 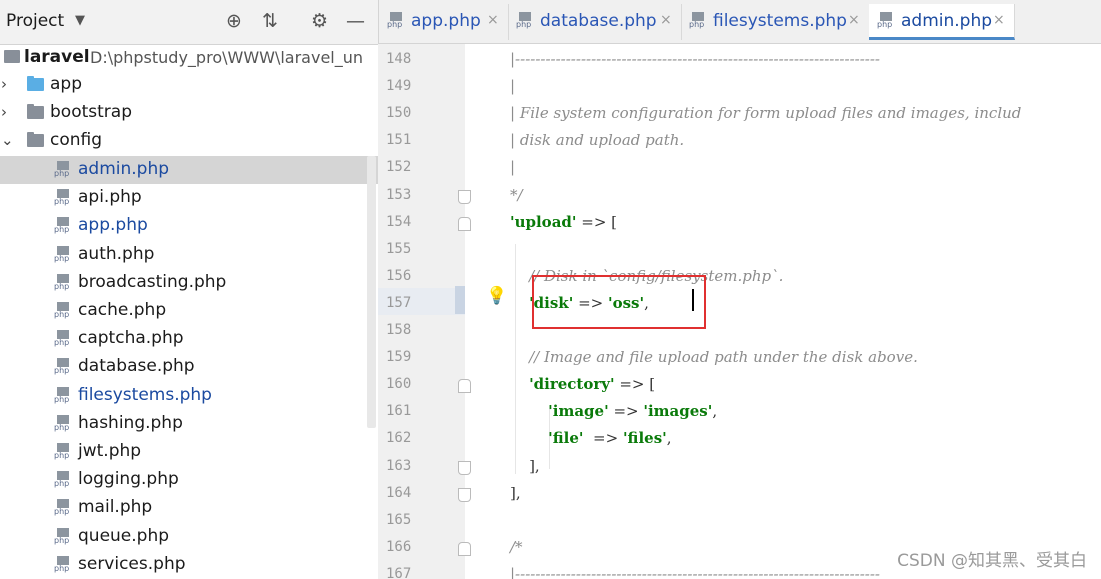 I want to click on tree-file-label: queue.php, so click(x=124, y=535).